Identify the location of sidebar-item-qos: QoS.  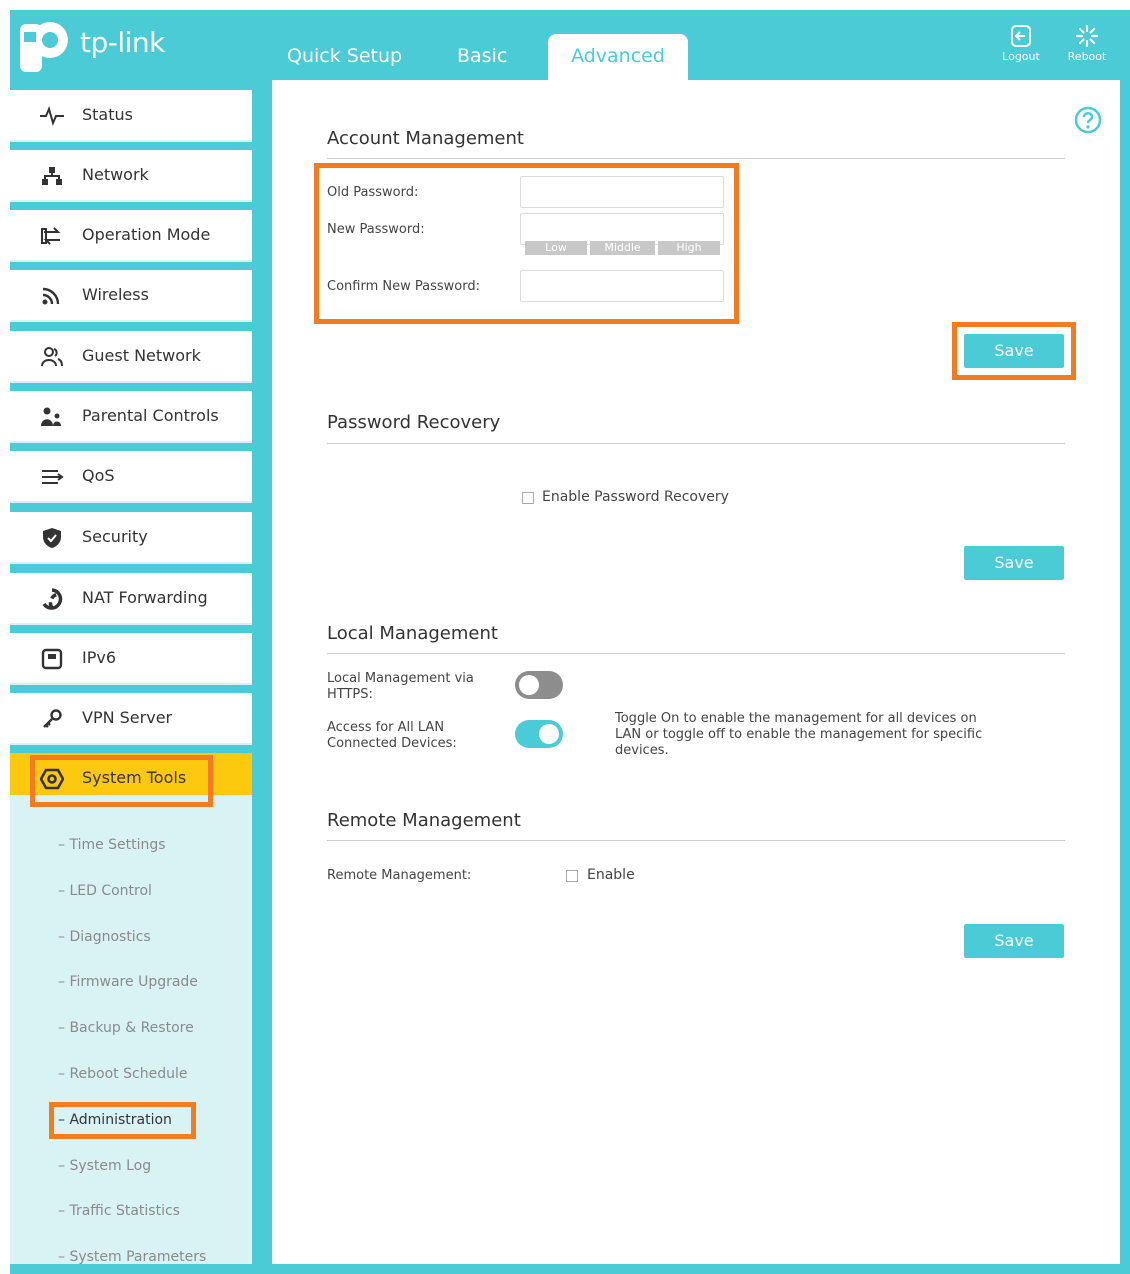
(131, 477).